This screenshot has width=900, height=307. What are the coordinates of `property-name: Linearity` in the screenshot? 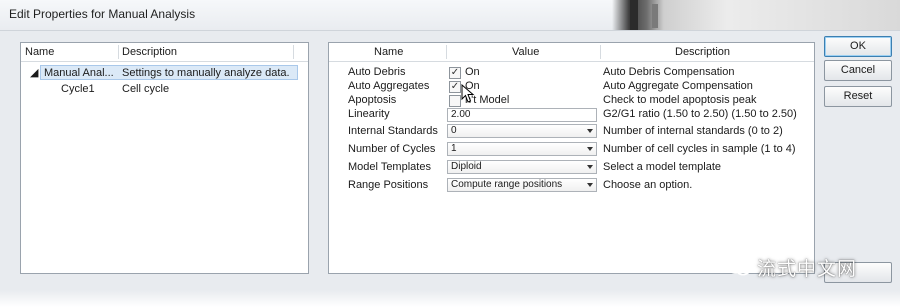 It's located at (369, 114).